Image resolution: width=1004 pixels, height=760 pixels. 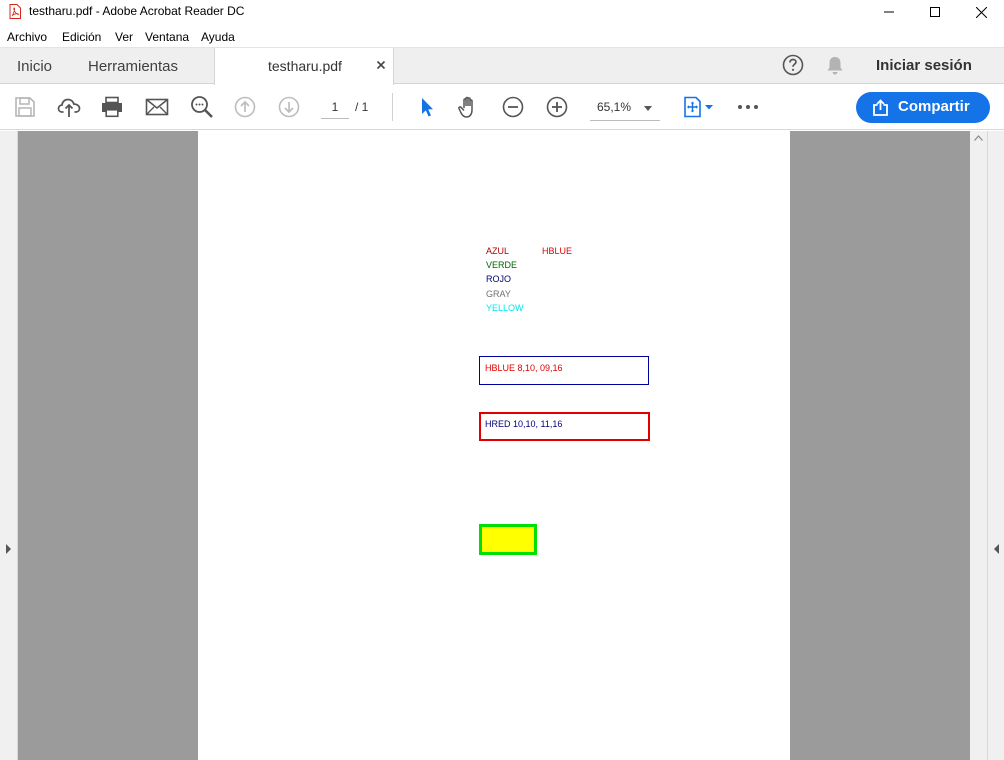 What do you see at coordinates (124, 37) in the screenshot?
I see `menu-ver: Ver` at bounding box center [124, 37].